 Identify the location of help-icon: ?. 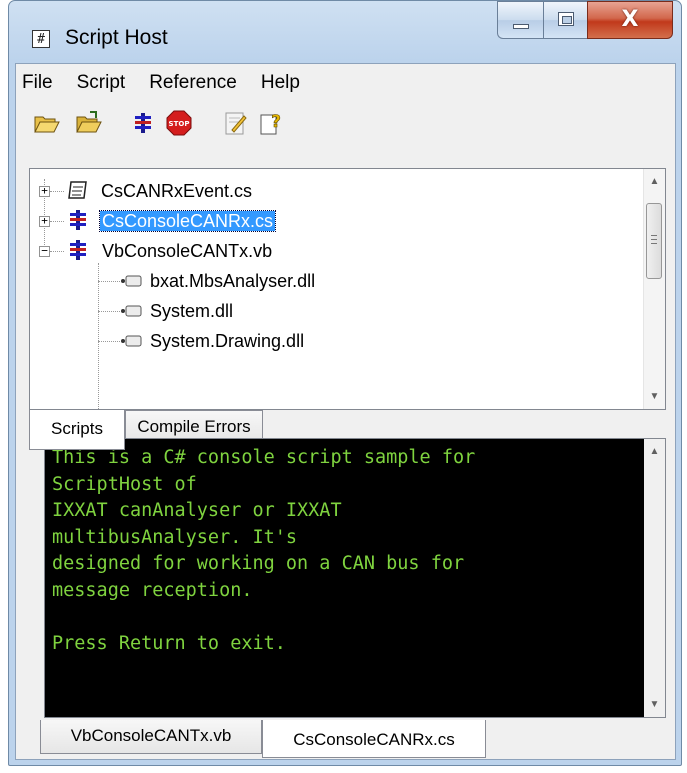
(270, 123).